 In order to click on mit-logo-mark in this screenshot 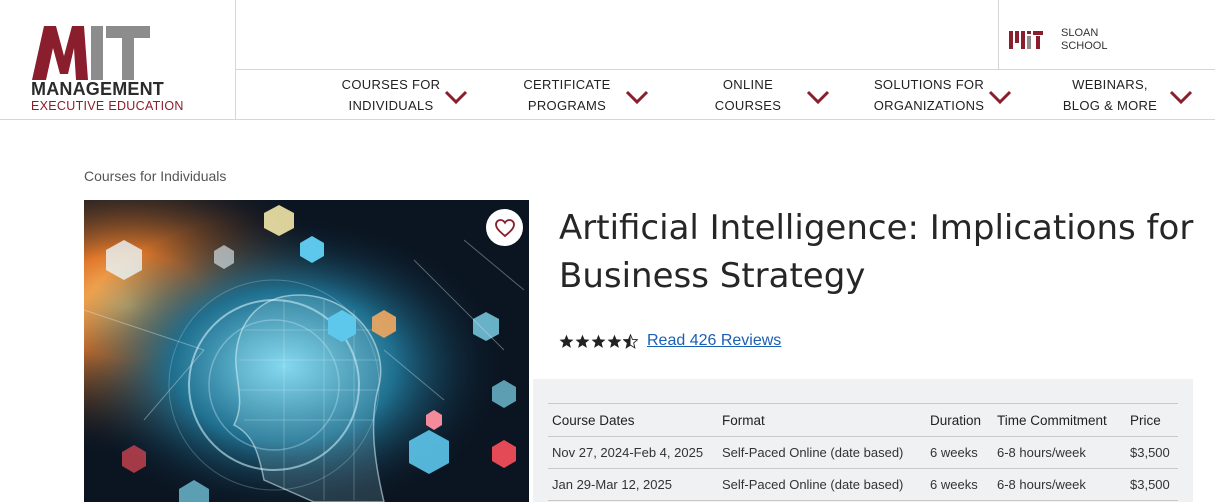, I will do `click(91, 53)`.